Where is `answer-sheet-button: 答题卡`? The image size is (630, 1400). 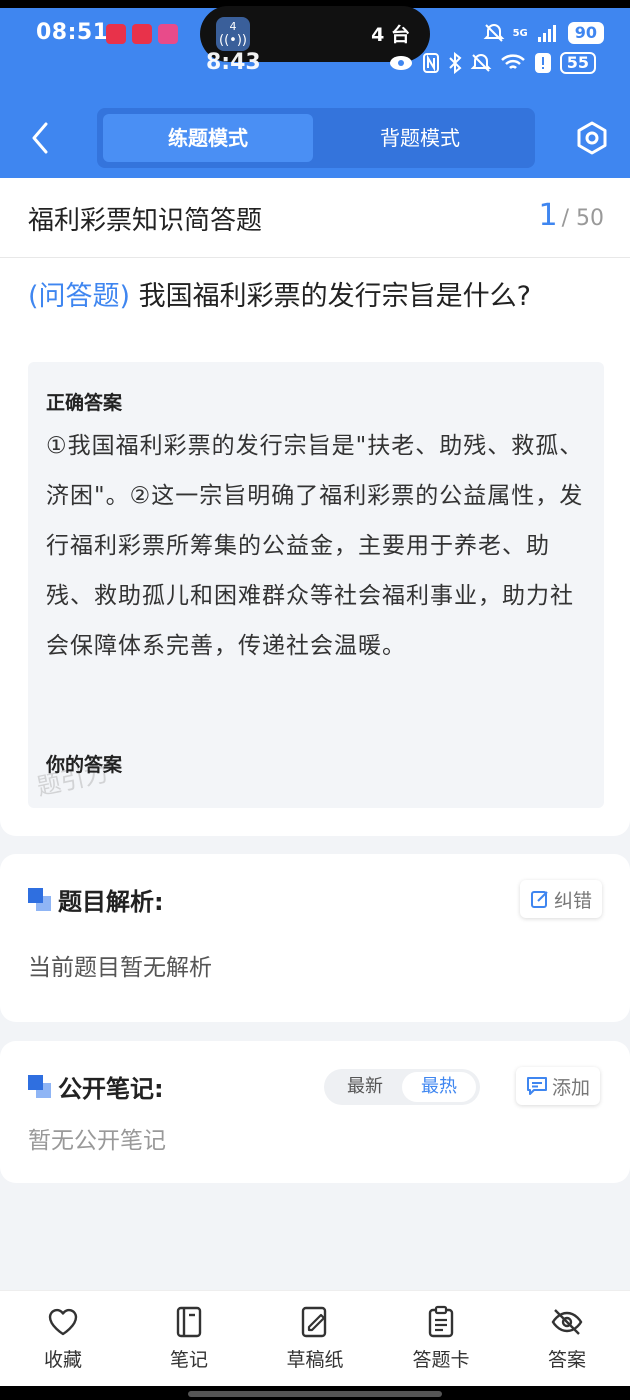
answer-sheet-button: 答题卡 is located at coordinates (441, 1338).